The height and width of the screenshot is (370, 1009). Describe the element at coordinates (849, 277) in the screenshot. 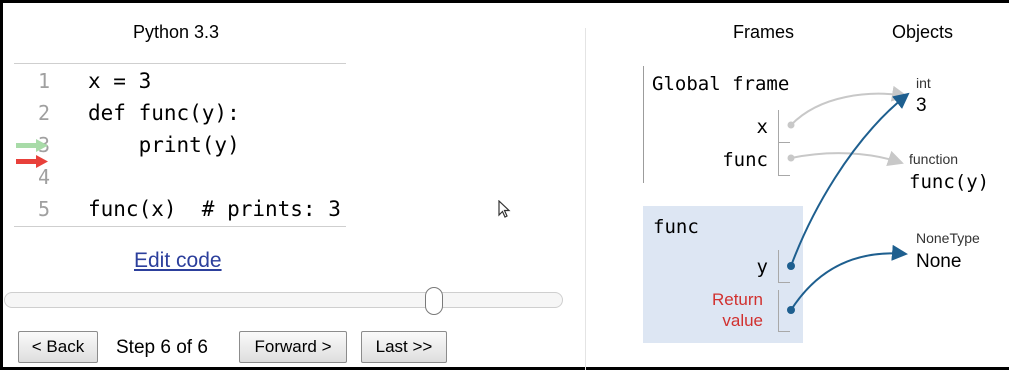

I see `arrow-return-to-none` at that location.